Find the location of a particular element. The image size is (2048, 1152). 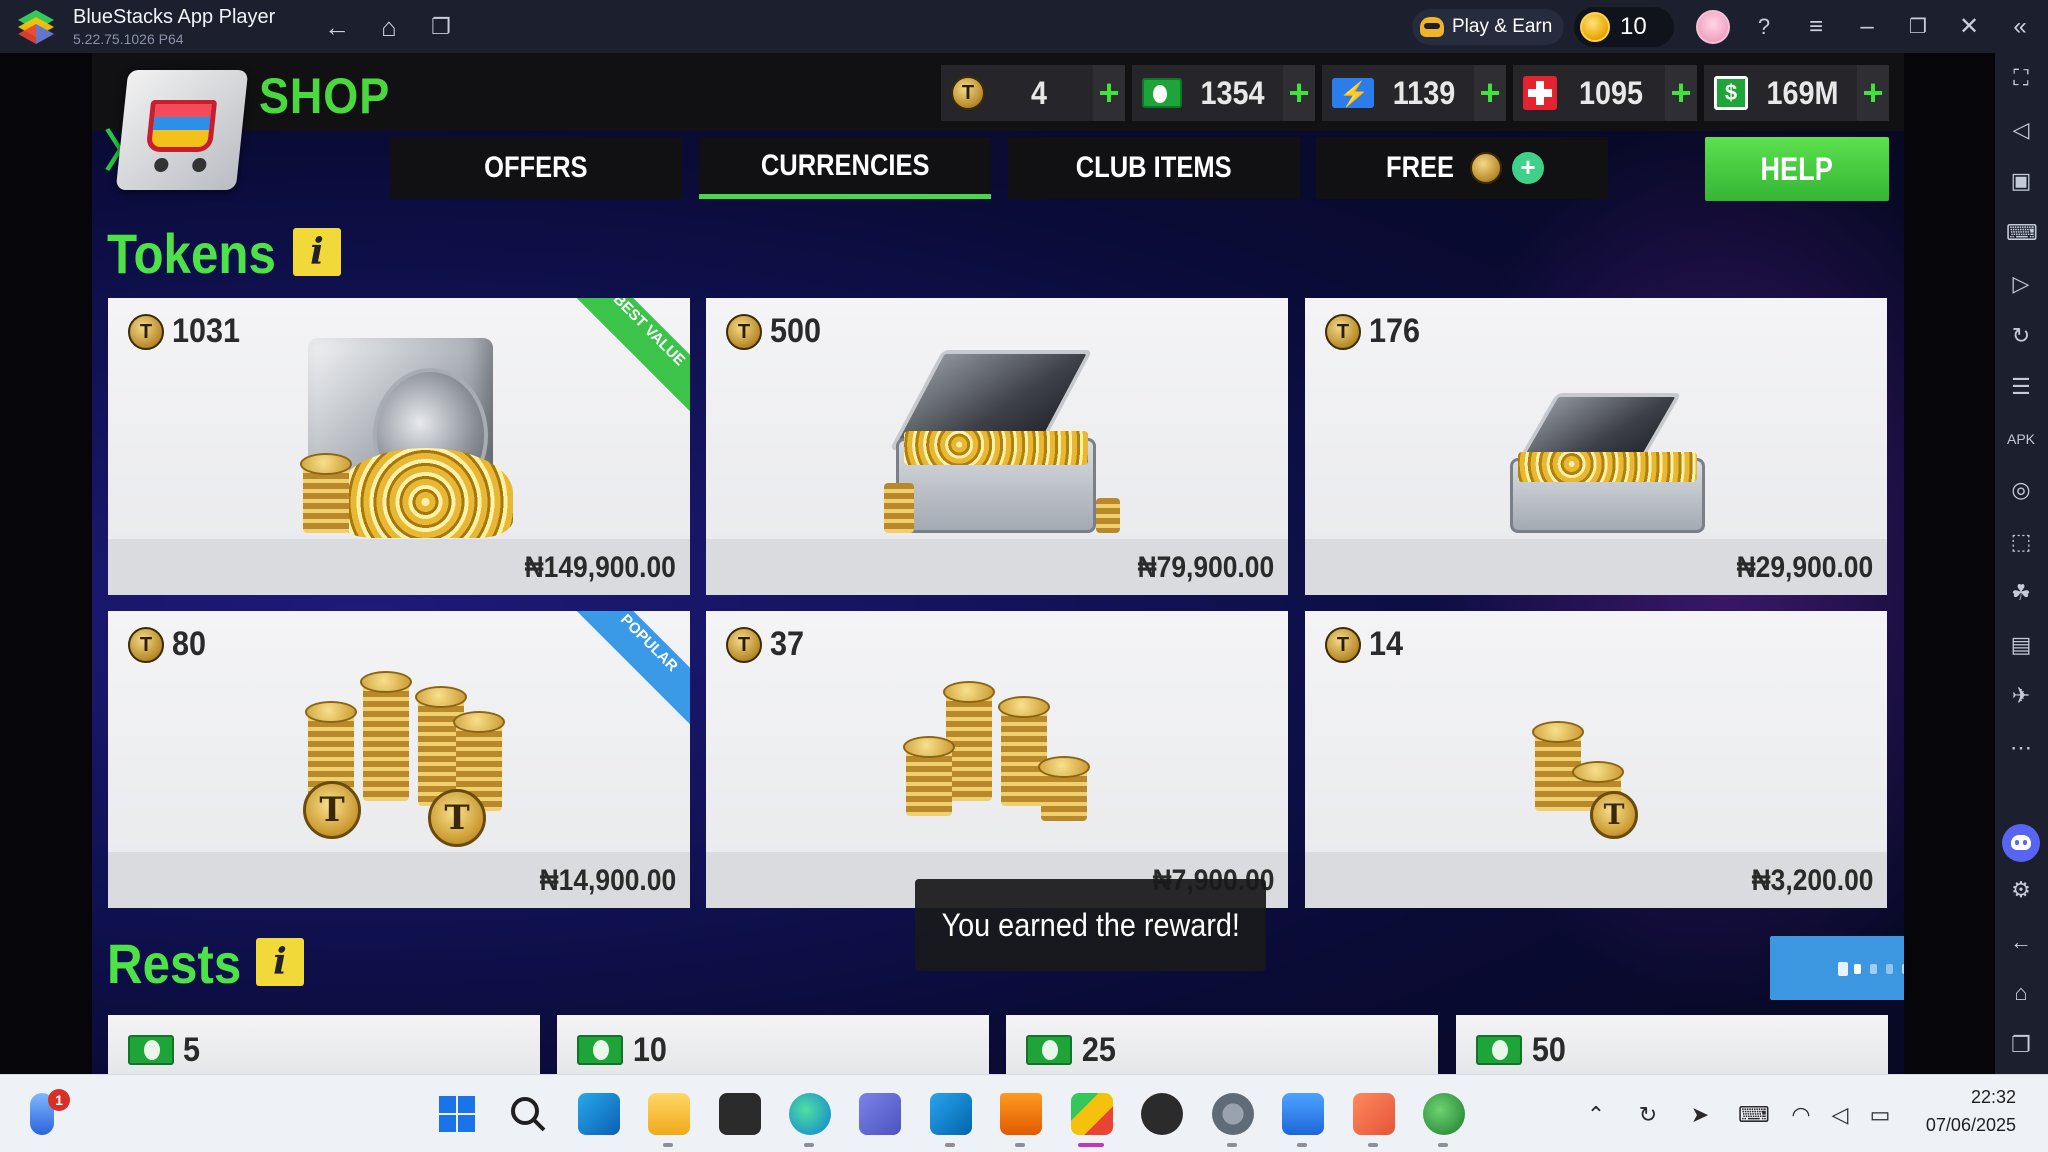

clock-time: 22:32 is located at coordinates (1993, 1097).